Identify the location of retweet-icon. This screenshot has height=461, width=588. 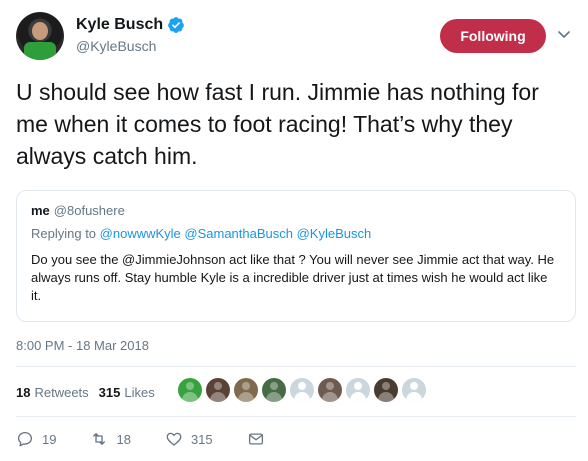
(99, 439).